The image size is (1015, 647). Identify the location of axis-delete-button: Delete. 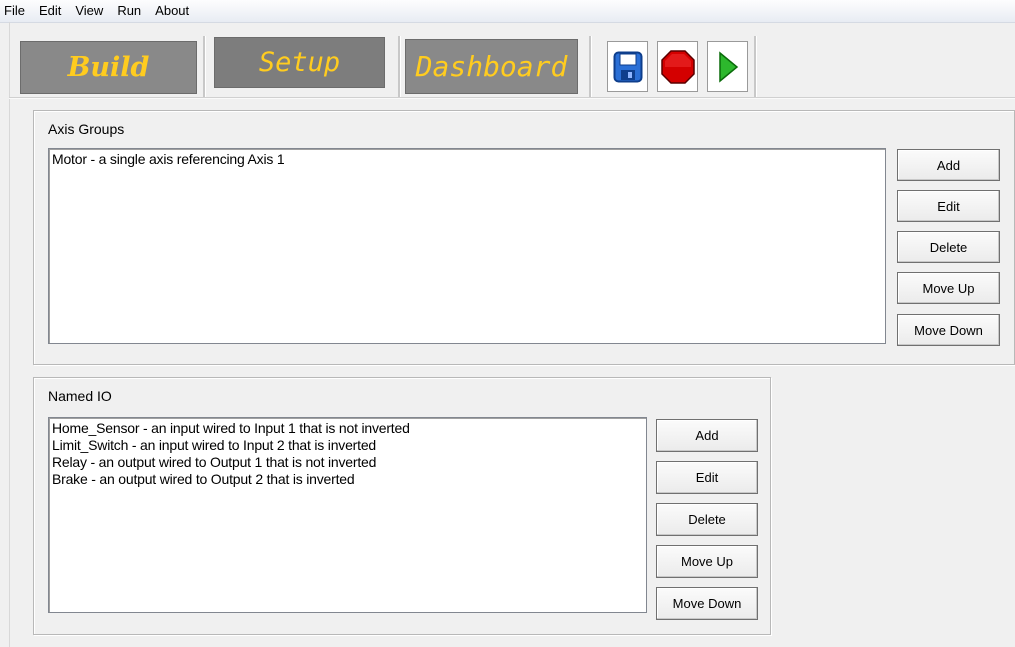
(948, 247).